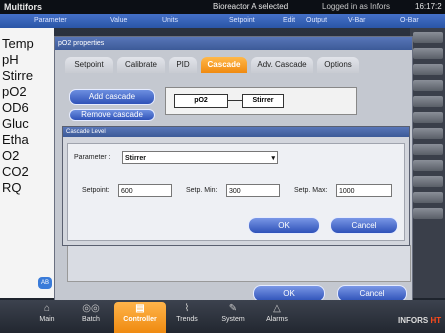  I want to click on selected-reactor: Bioreactor A selected, so click(251, 6).